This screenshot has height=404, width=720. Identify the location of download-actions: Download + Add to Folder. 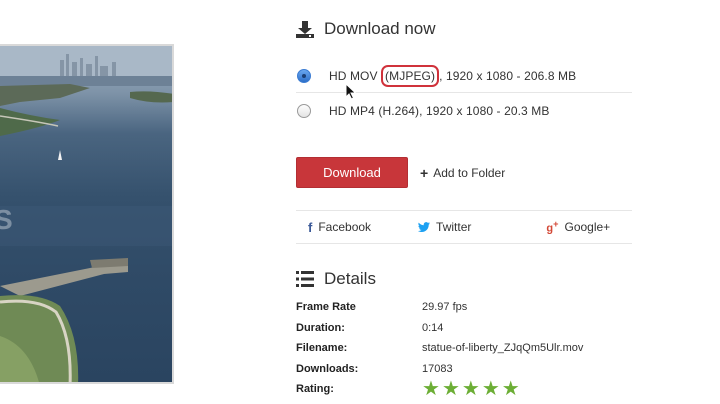
(400, 172).